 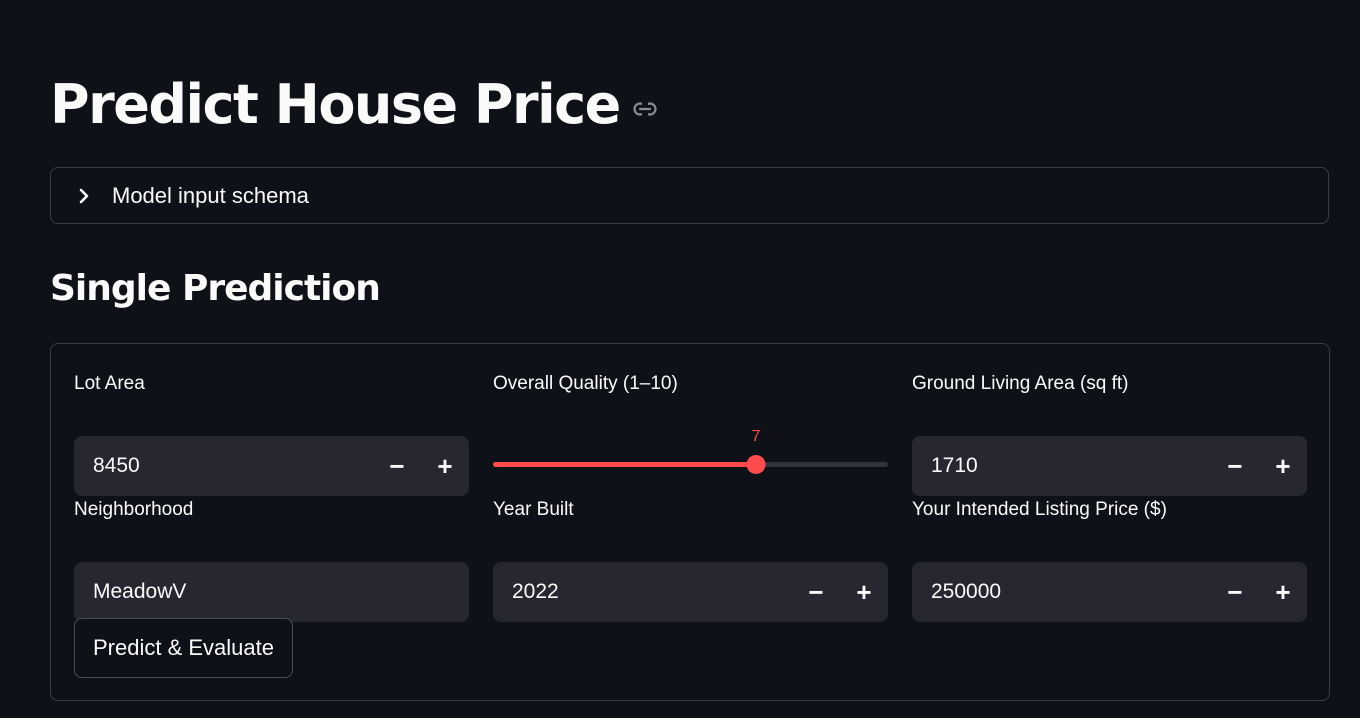 What do you see at coordinates (215, 288) in the screenshot?
I see `section-title: Single Prediction` at bounding box center [215, 288].